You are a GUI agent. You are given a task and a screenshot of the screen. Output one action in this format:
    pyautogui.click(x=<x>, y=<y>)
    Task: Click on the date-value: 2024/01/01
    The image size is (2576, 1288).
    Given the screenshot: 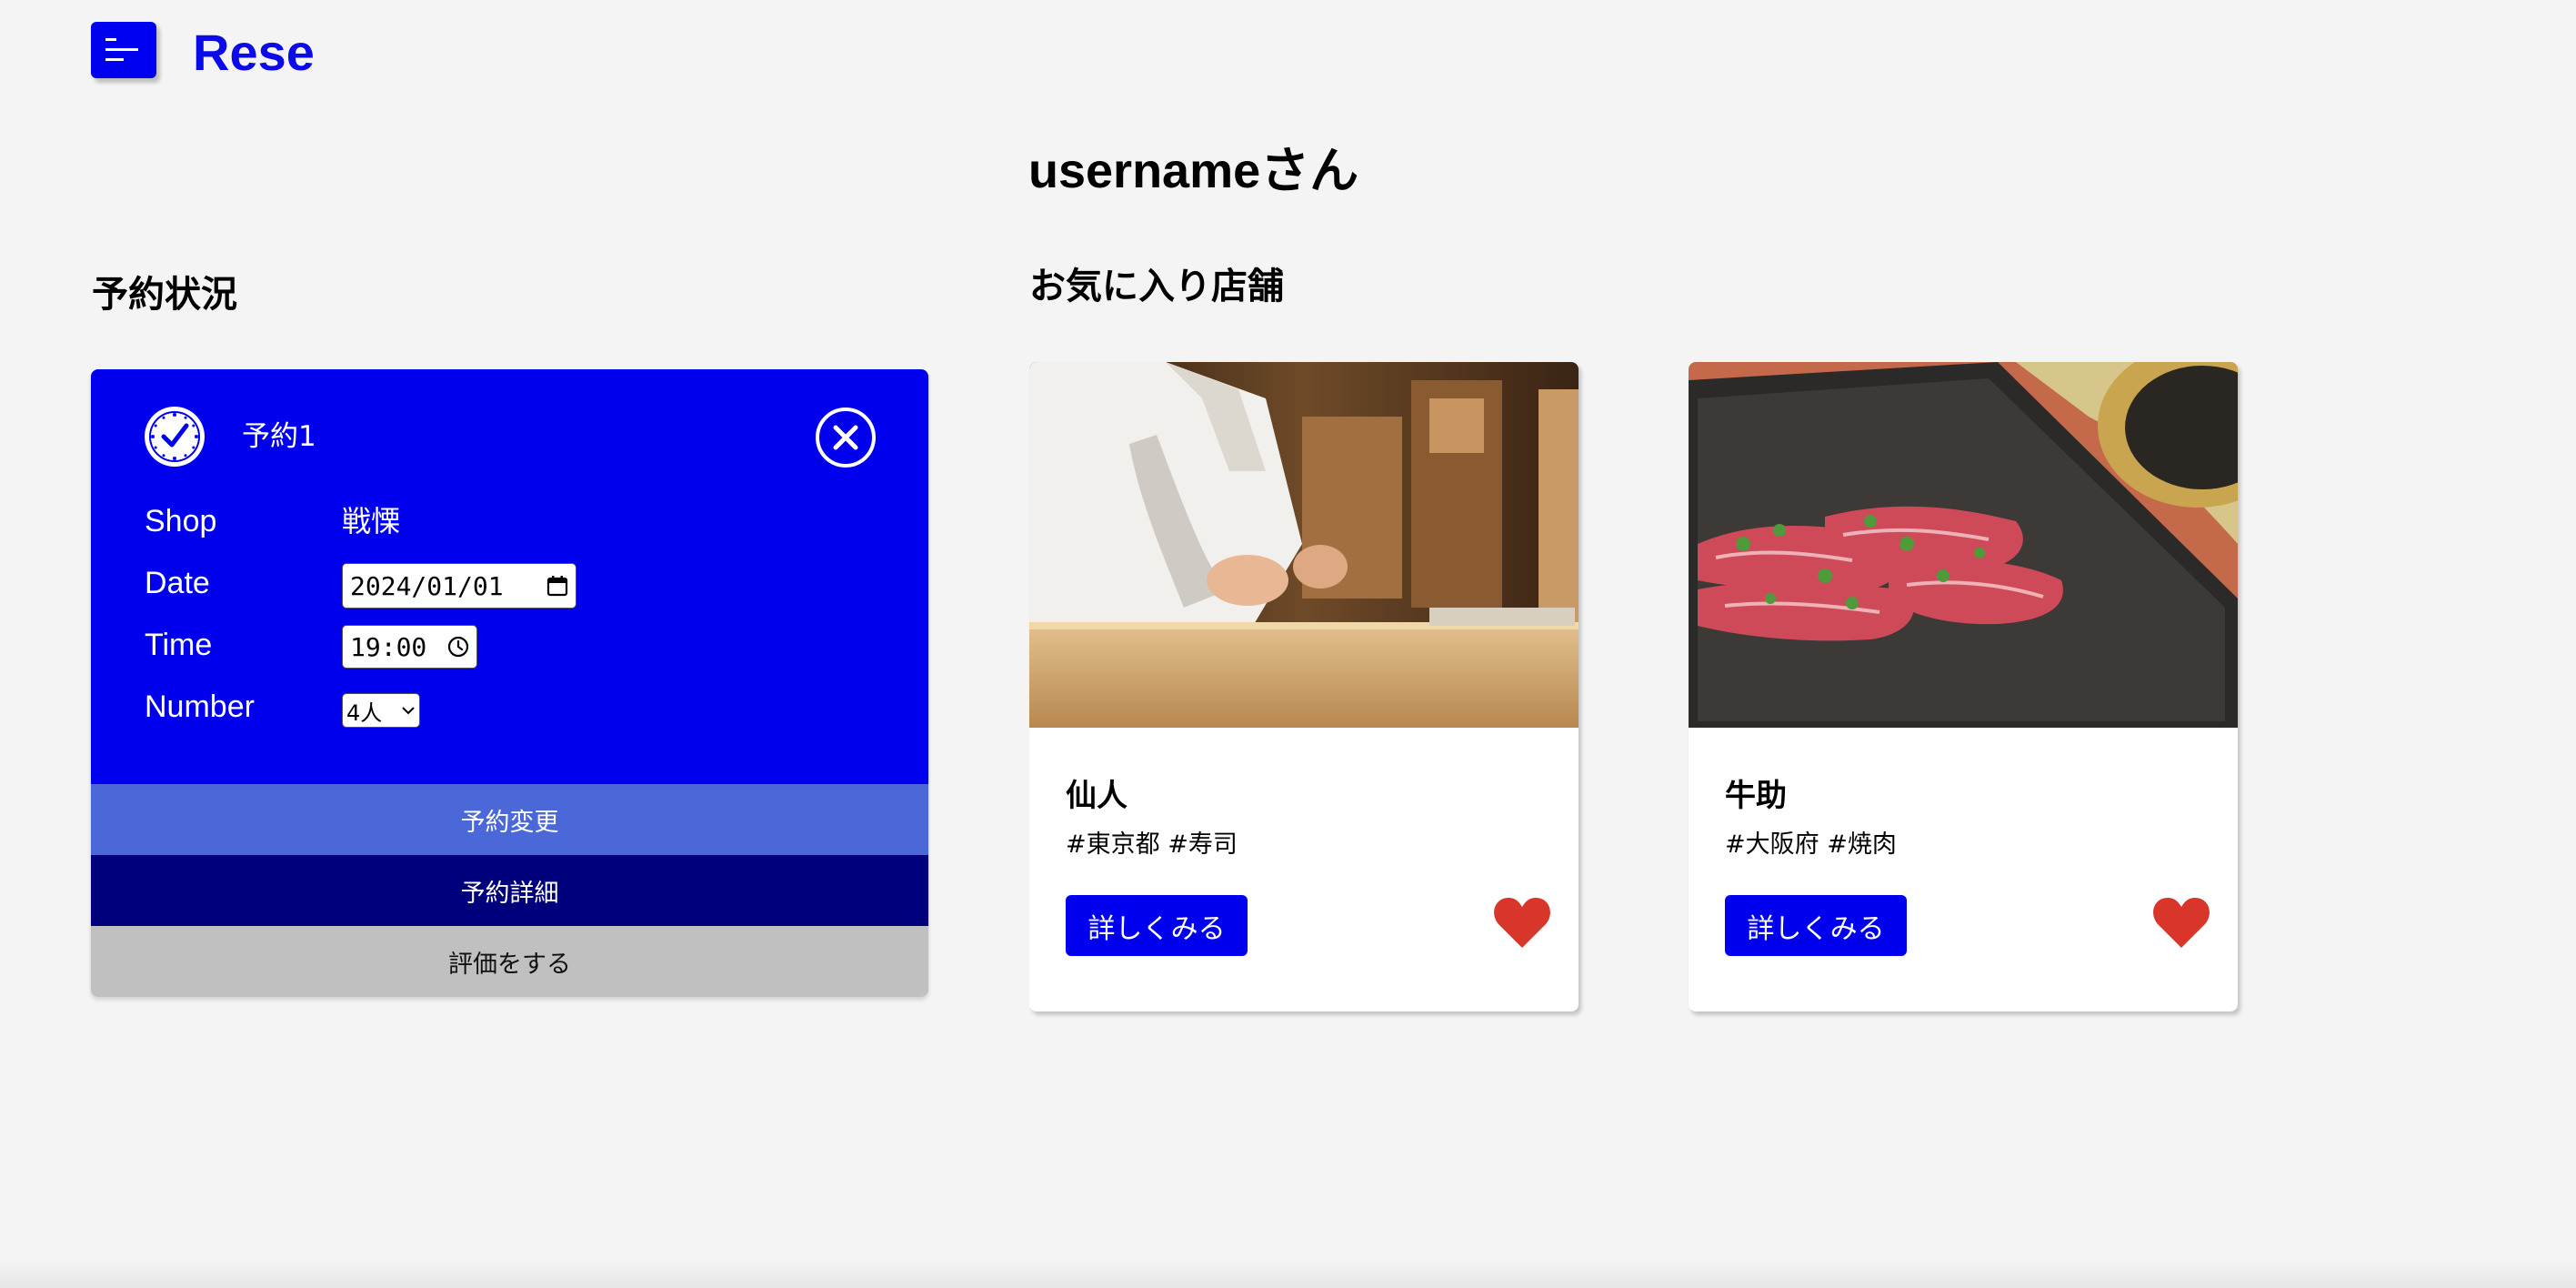 What is the action you would take?
    pyautogui.click(x=427, y=585)
    